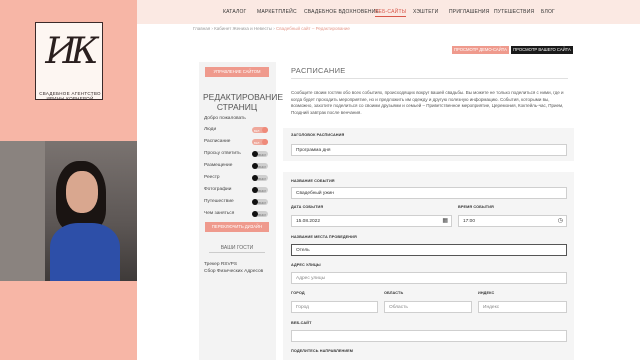 Image resolution: width=640 pixels, height=360 pixels. Describe the element at coordinates (371, 221) in the screenshot. I see `event-date-input: 15.08.2022 ▦` at that location.